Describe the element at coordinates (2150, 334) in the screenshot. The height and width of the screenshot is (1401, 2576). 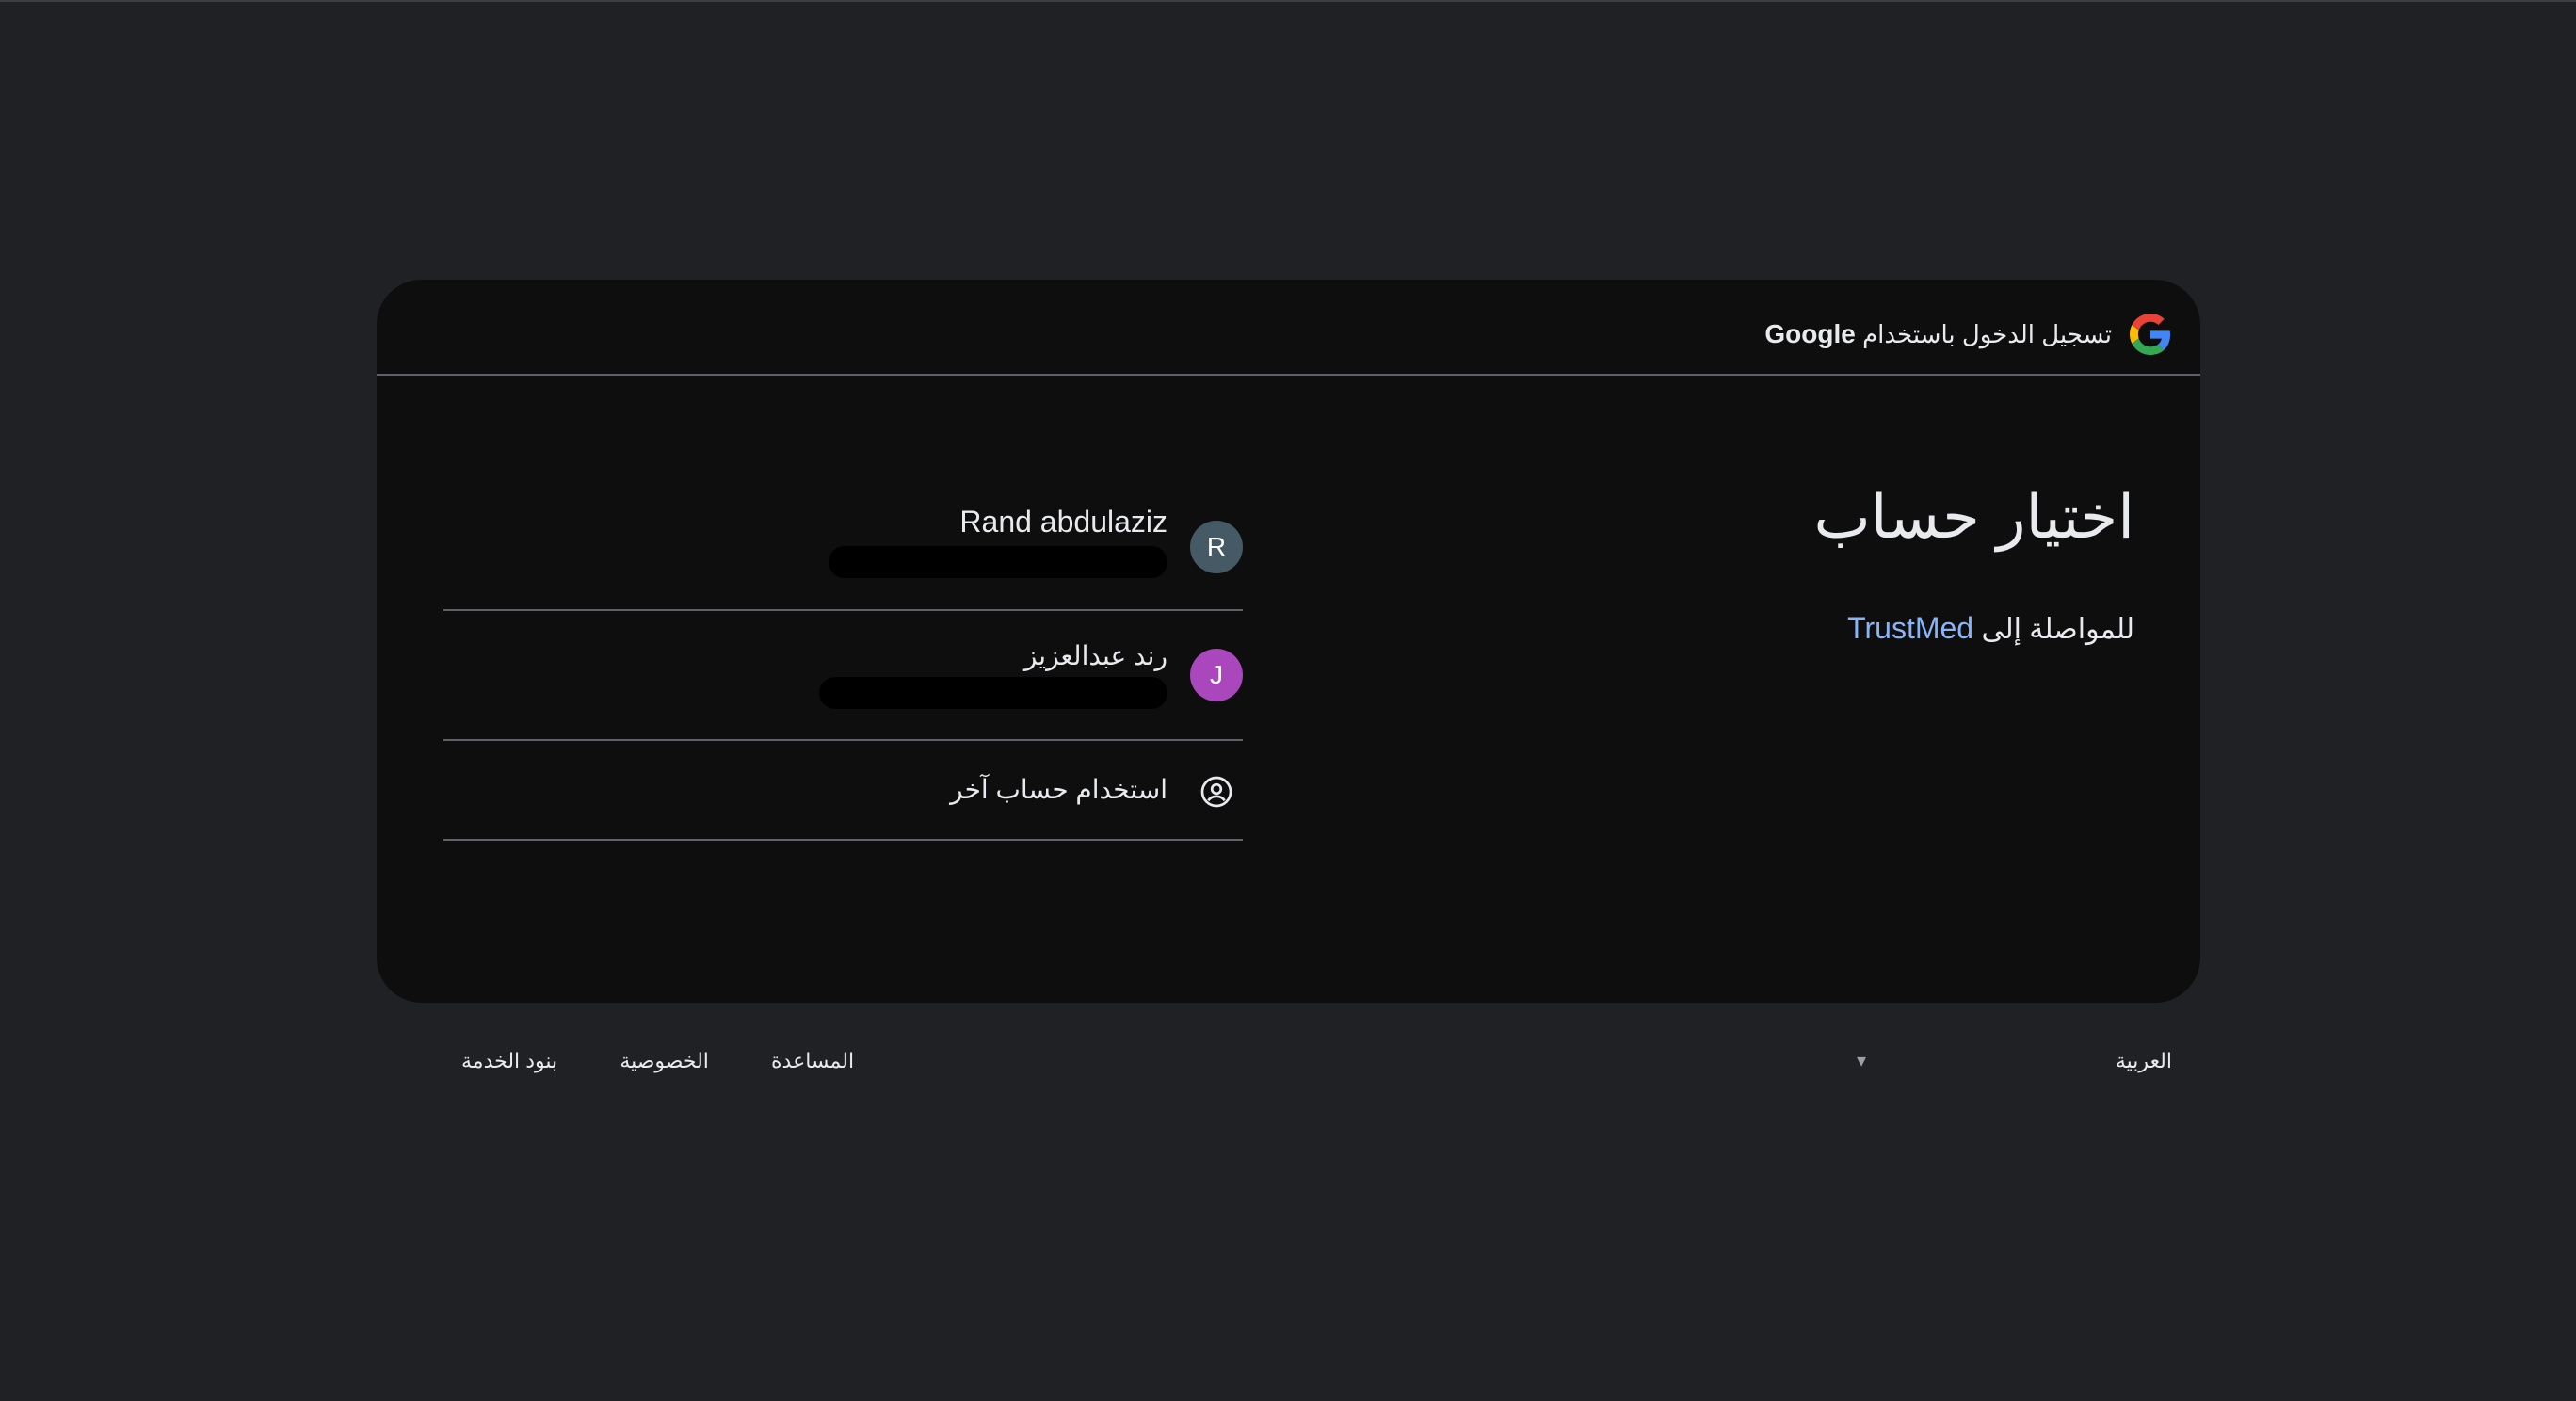
I see `google-logo-icon` at that location.